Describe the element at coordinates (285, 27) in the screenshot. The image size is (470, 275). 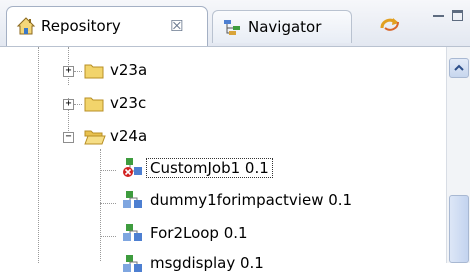
I see `tab-navigator-label: Navigator` at that location.